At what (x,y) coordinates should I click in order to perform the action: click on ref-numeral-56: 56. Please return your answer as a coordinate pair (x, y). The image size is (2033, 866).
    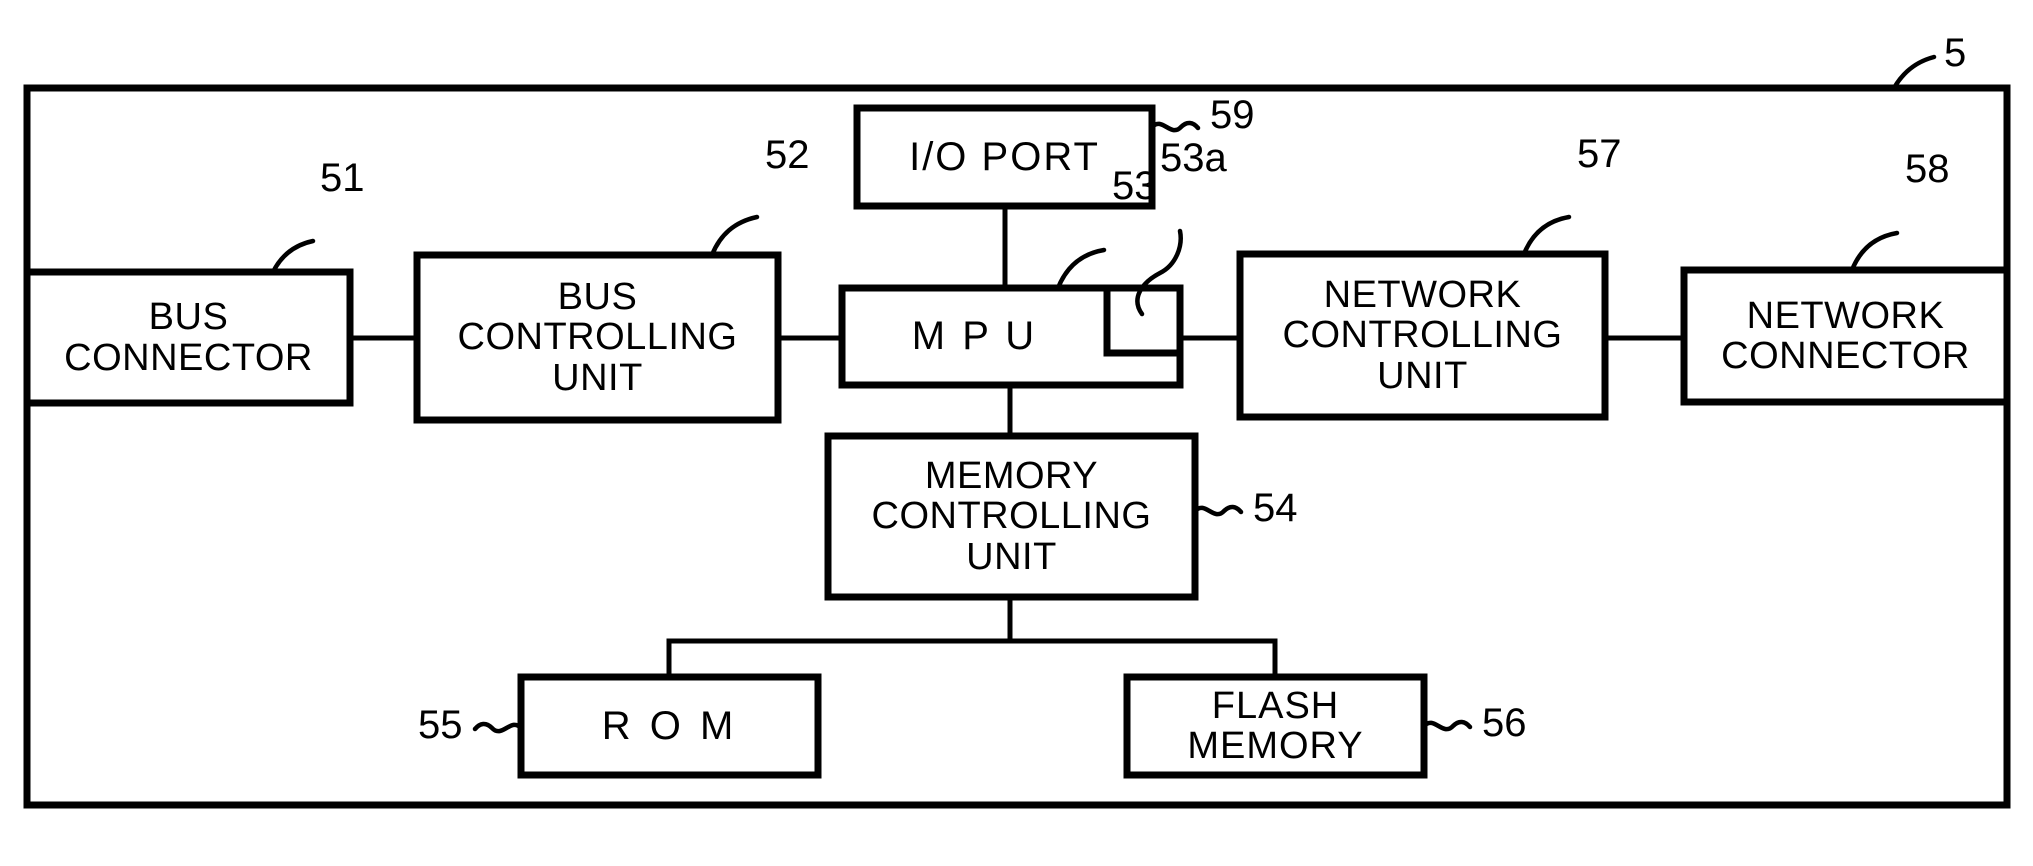
    Looking at the image, I should click on (1504, 723).